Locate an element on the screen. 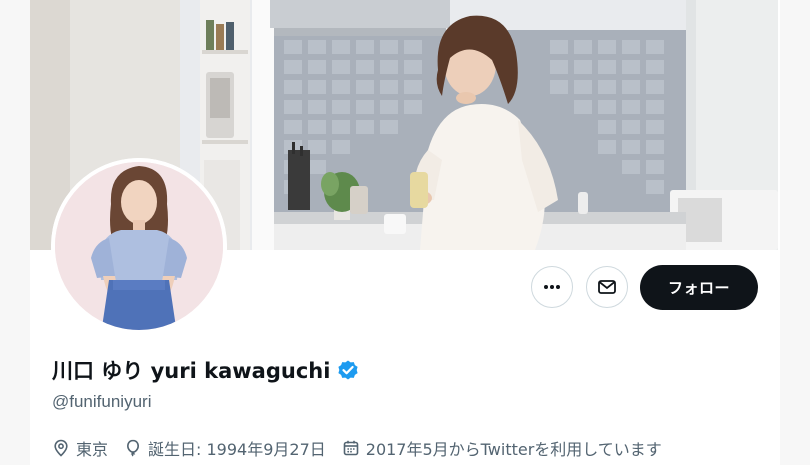 This screenshot has width=810, height=465. location-text: 東京 is located at coordinates (92, 449).